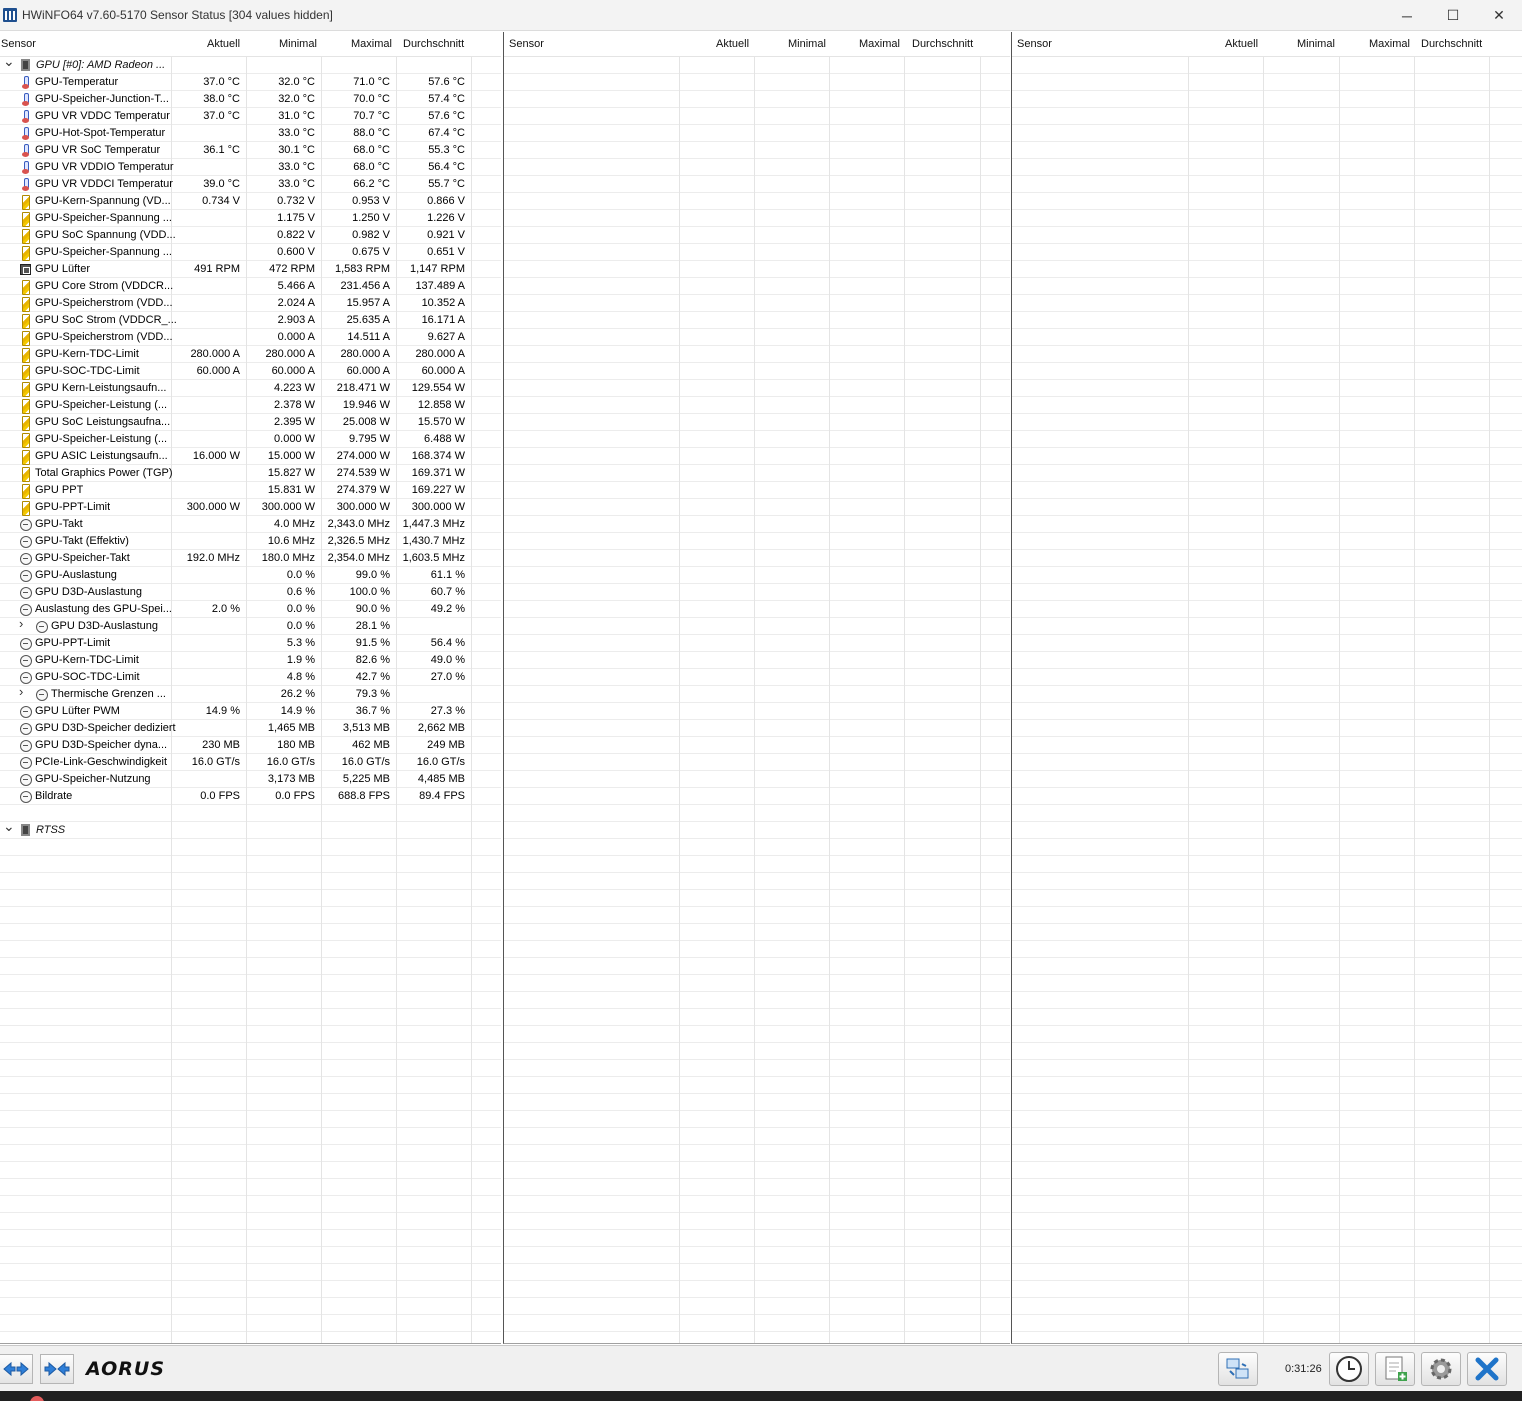  What do you see at coordinates (250, 575) in the screenshot?
I see `sensor-row: GPU-Auslastung 0.0 % 99.0 % 61.1 %` at bounding box center [250, 575].